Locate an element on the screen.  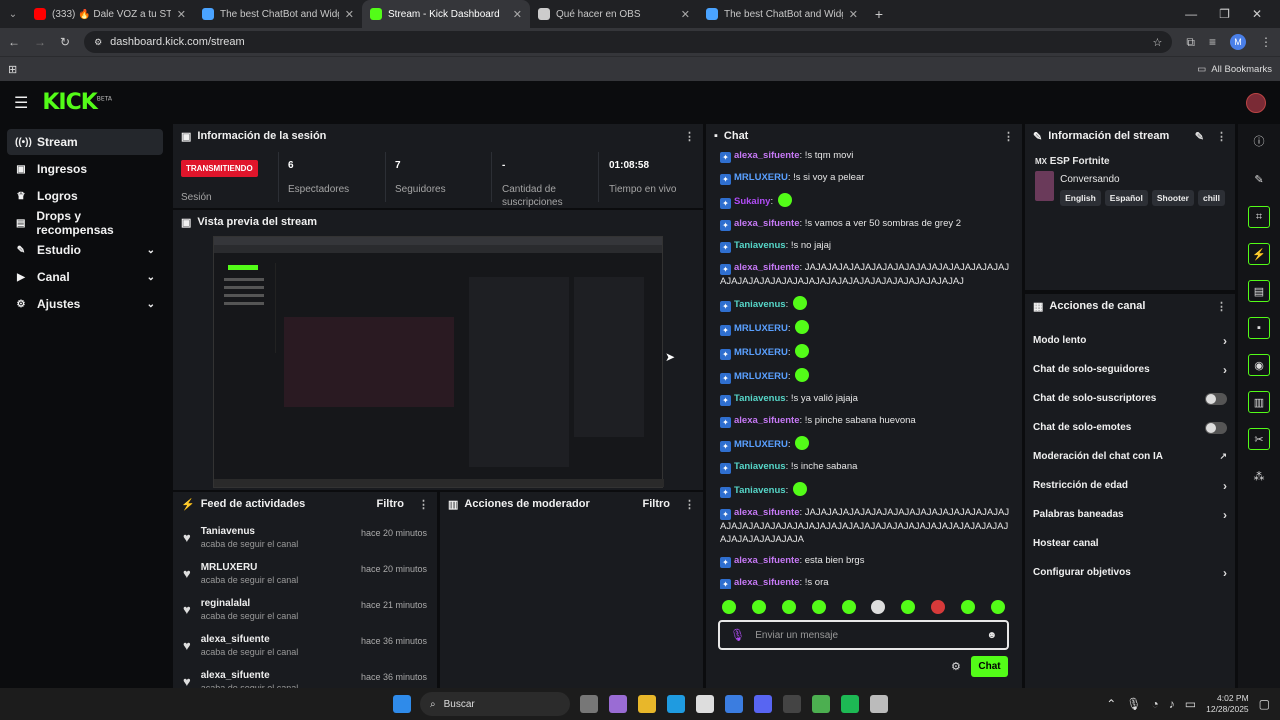
edit-icon: ✎ is located at coordinates (1199, 136).